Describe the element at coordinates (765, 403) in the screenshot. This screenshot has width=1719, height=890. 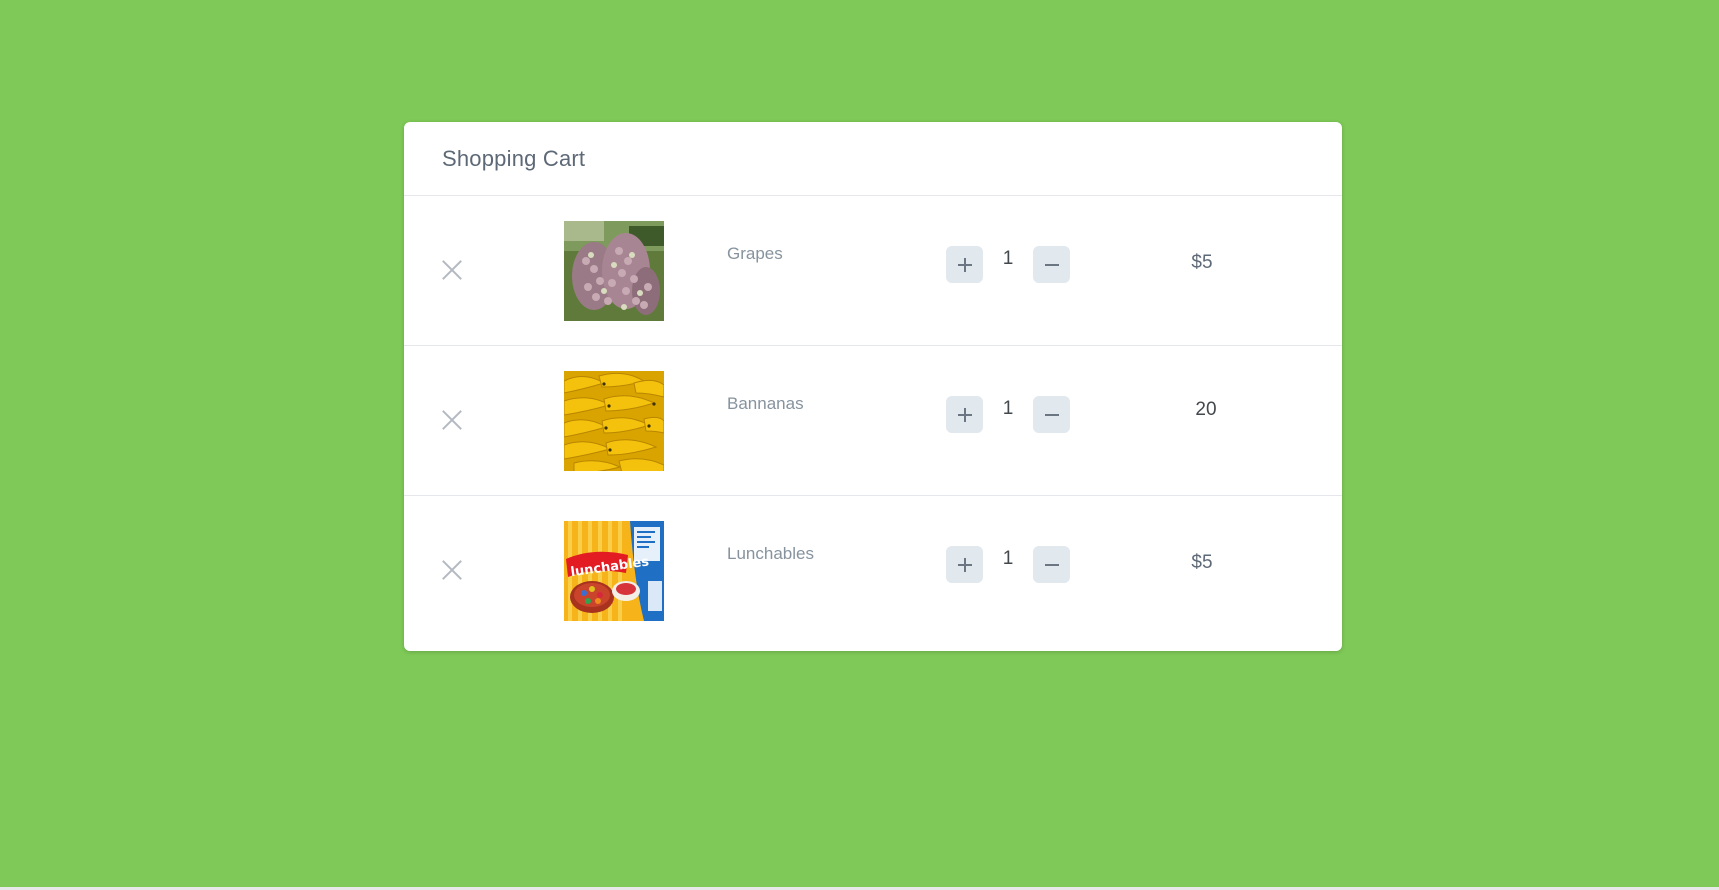
I see `item-name: Bannanas` at that location.